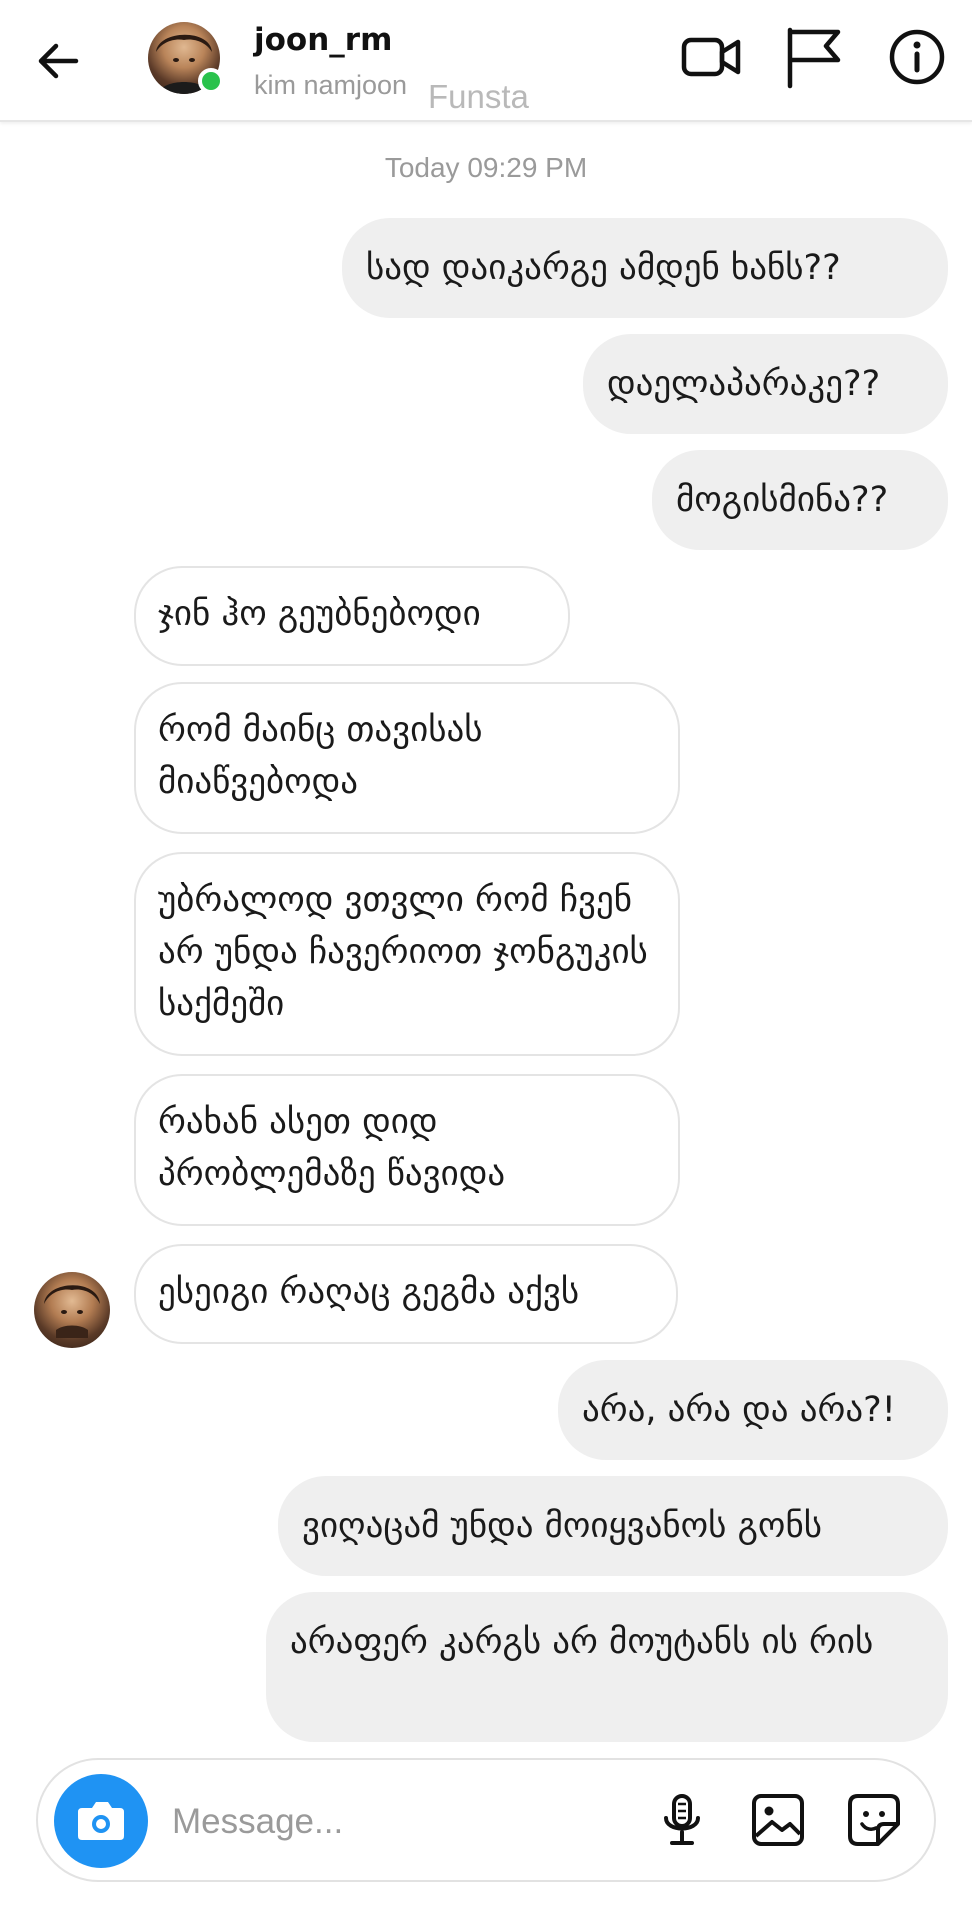 This screenshot has width=972, height=1920. I want to click on online-status-dot, so click(211, 81).